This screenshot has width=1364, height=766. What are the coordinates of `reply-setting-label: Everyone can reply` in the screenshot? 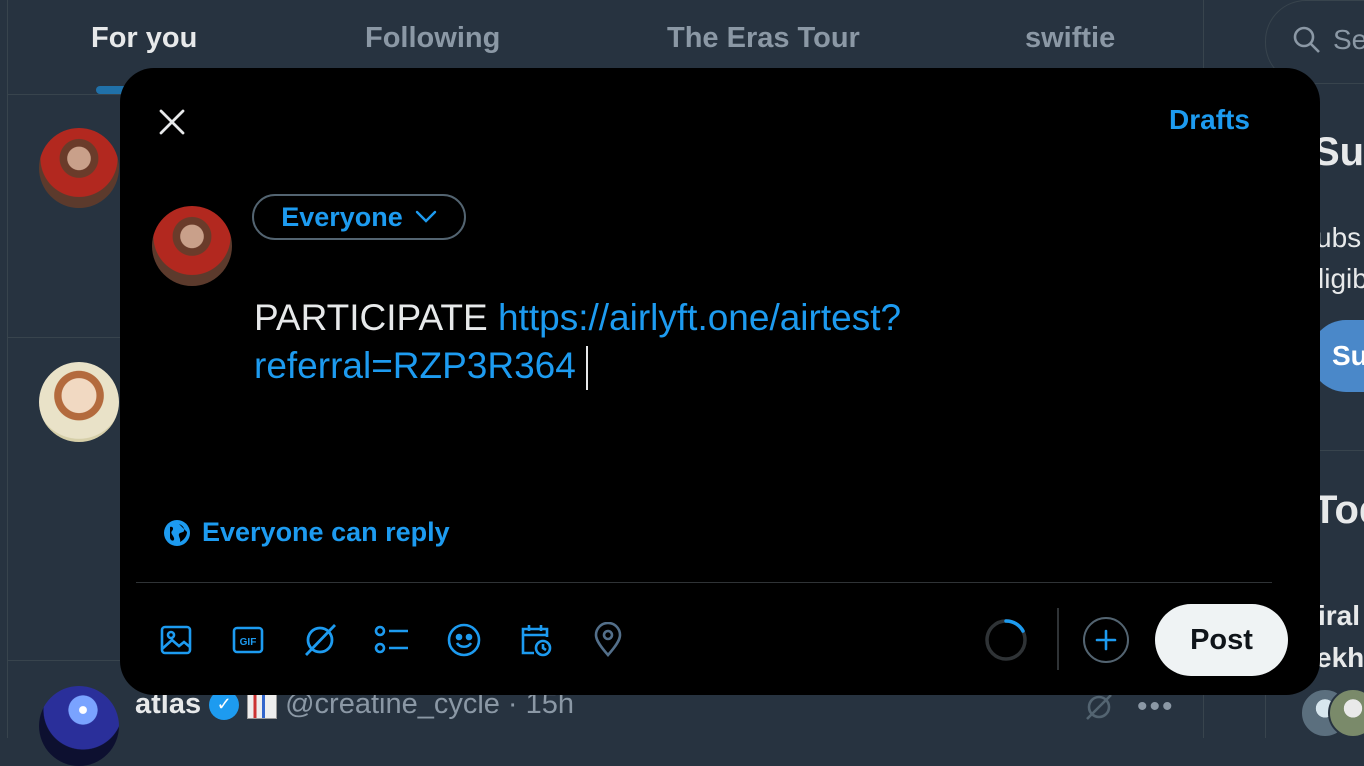 It's located at (326, 532).